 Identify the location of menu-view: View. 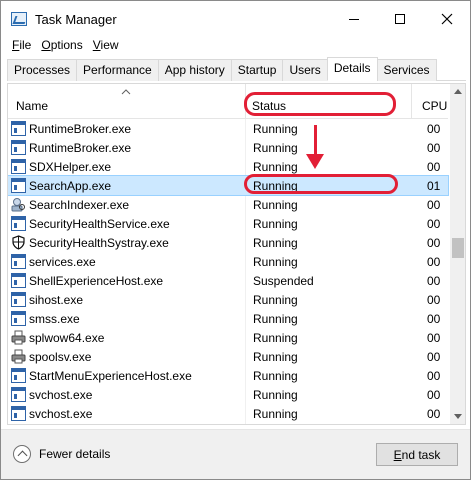
(106, 47).